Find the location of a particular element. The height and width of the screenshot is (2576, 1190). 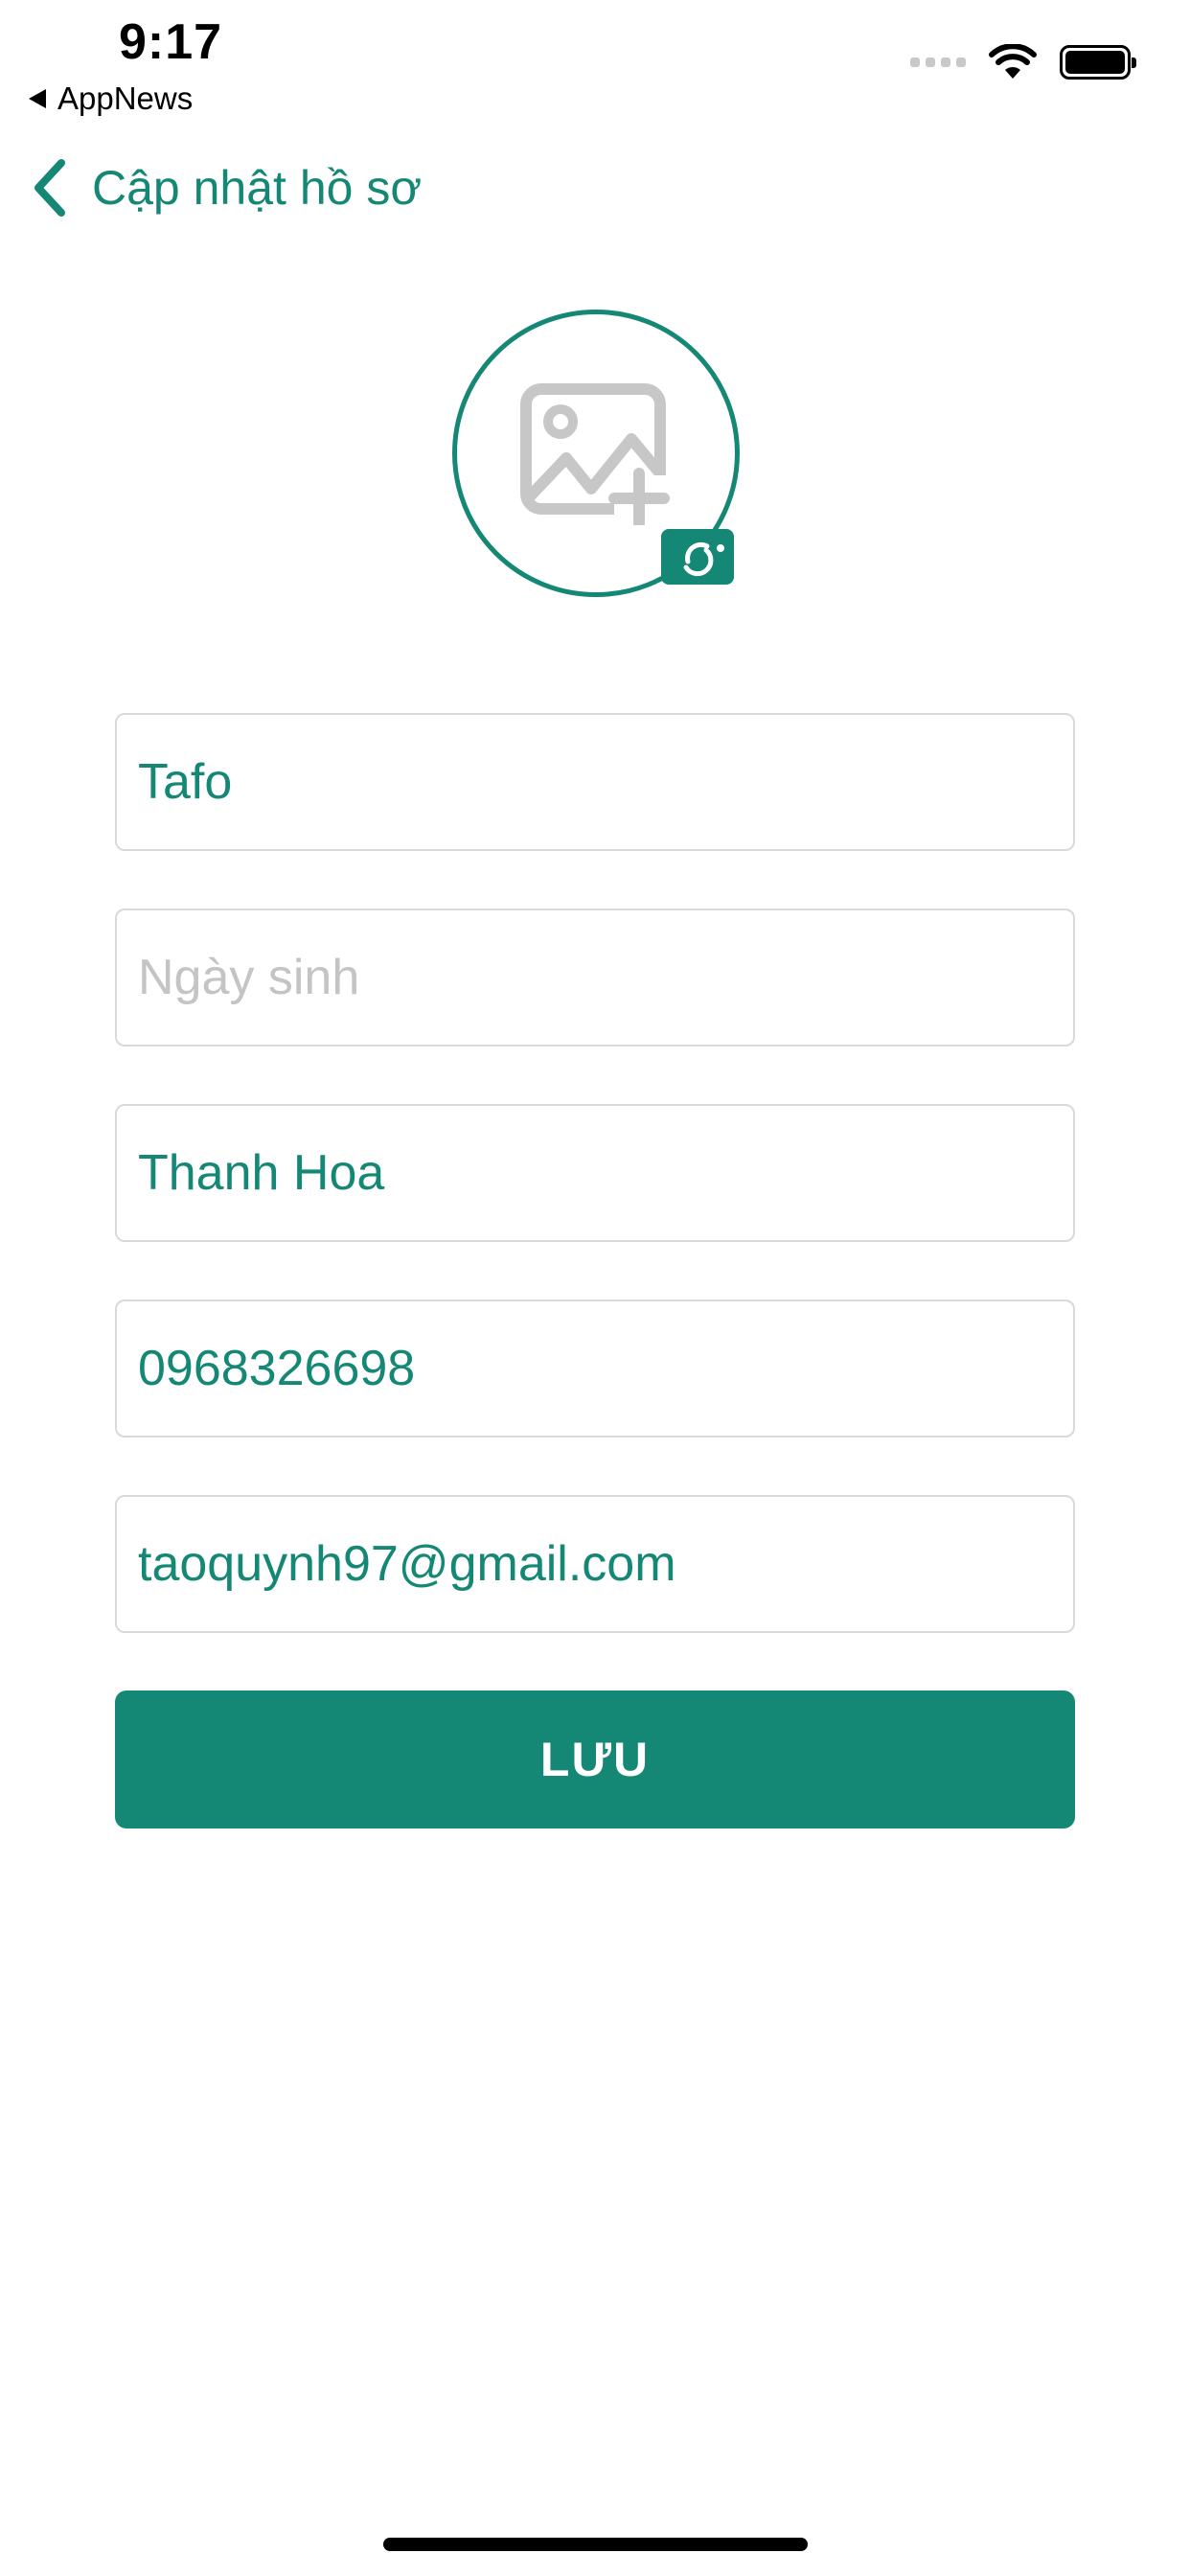

email-field-wrapper is located at coordinates (595, 1564).